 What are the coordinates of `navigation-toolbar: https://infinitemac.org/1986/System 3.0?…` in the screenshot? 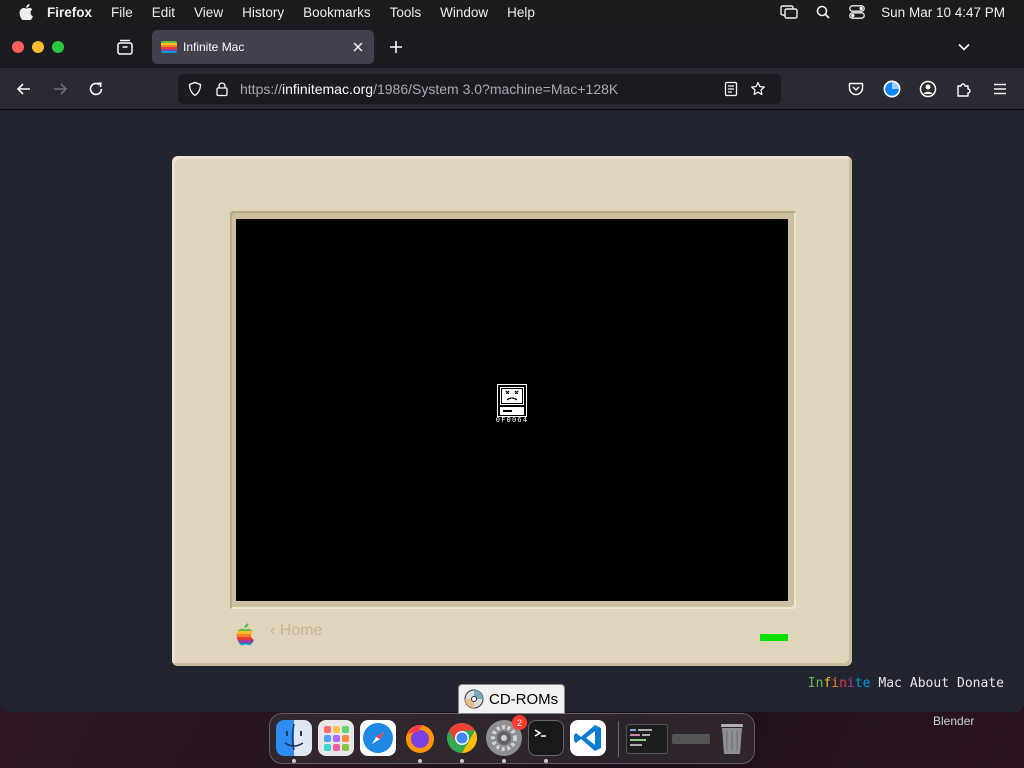 It's located at (512, 89).